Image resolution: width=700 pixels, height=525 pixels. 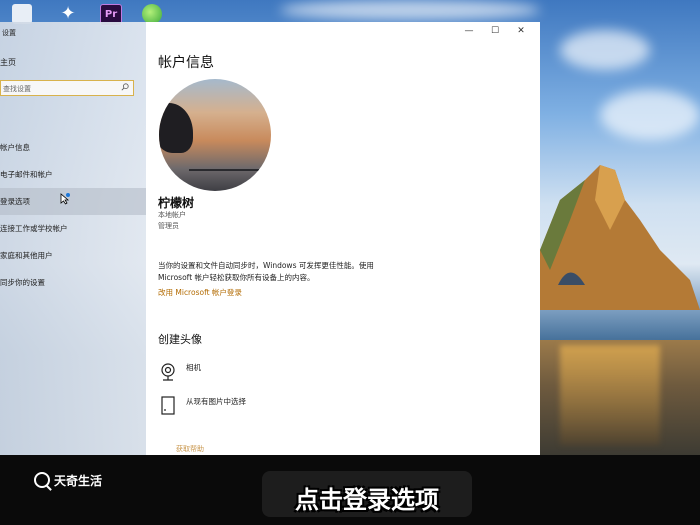 What do you see at coordinates (200, 292) in the screenshot?
I see `microsoft-account-link: 改用 Microsoft 帐户登录` at bounding box center [200, 292].